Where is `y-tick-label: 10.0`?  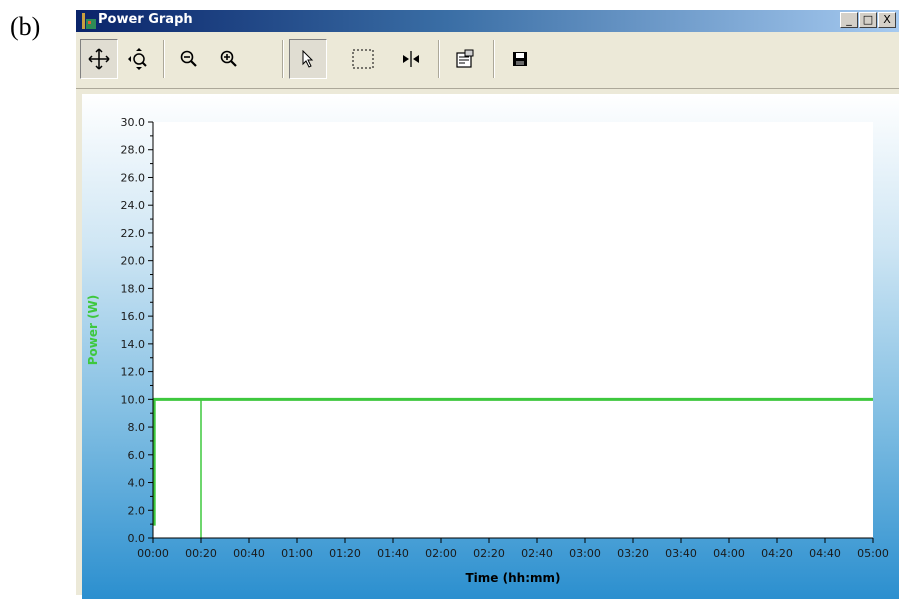
y-tick-label: 10.0 is located at coordinates (133, 399).